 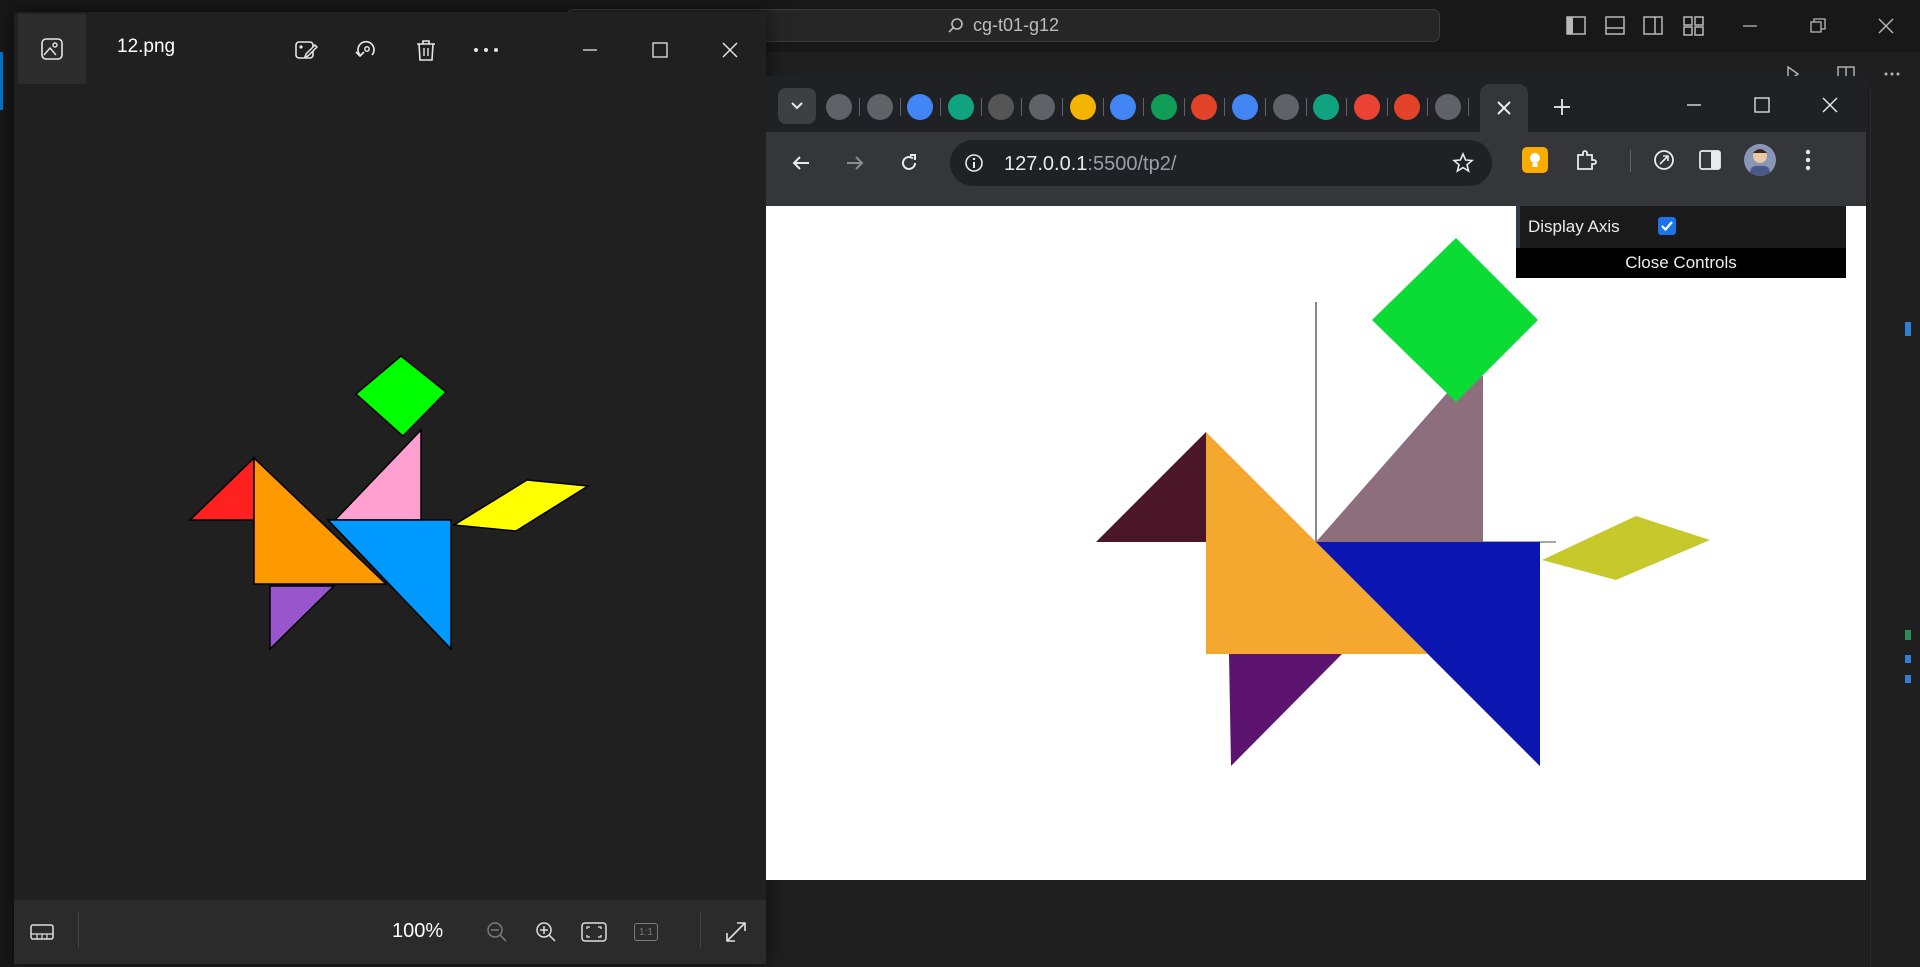 I want to click on plus-icon, so click(x=1562, y=107).